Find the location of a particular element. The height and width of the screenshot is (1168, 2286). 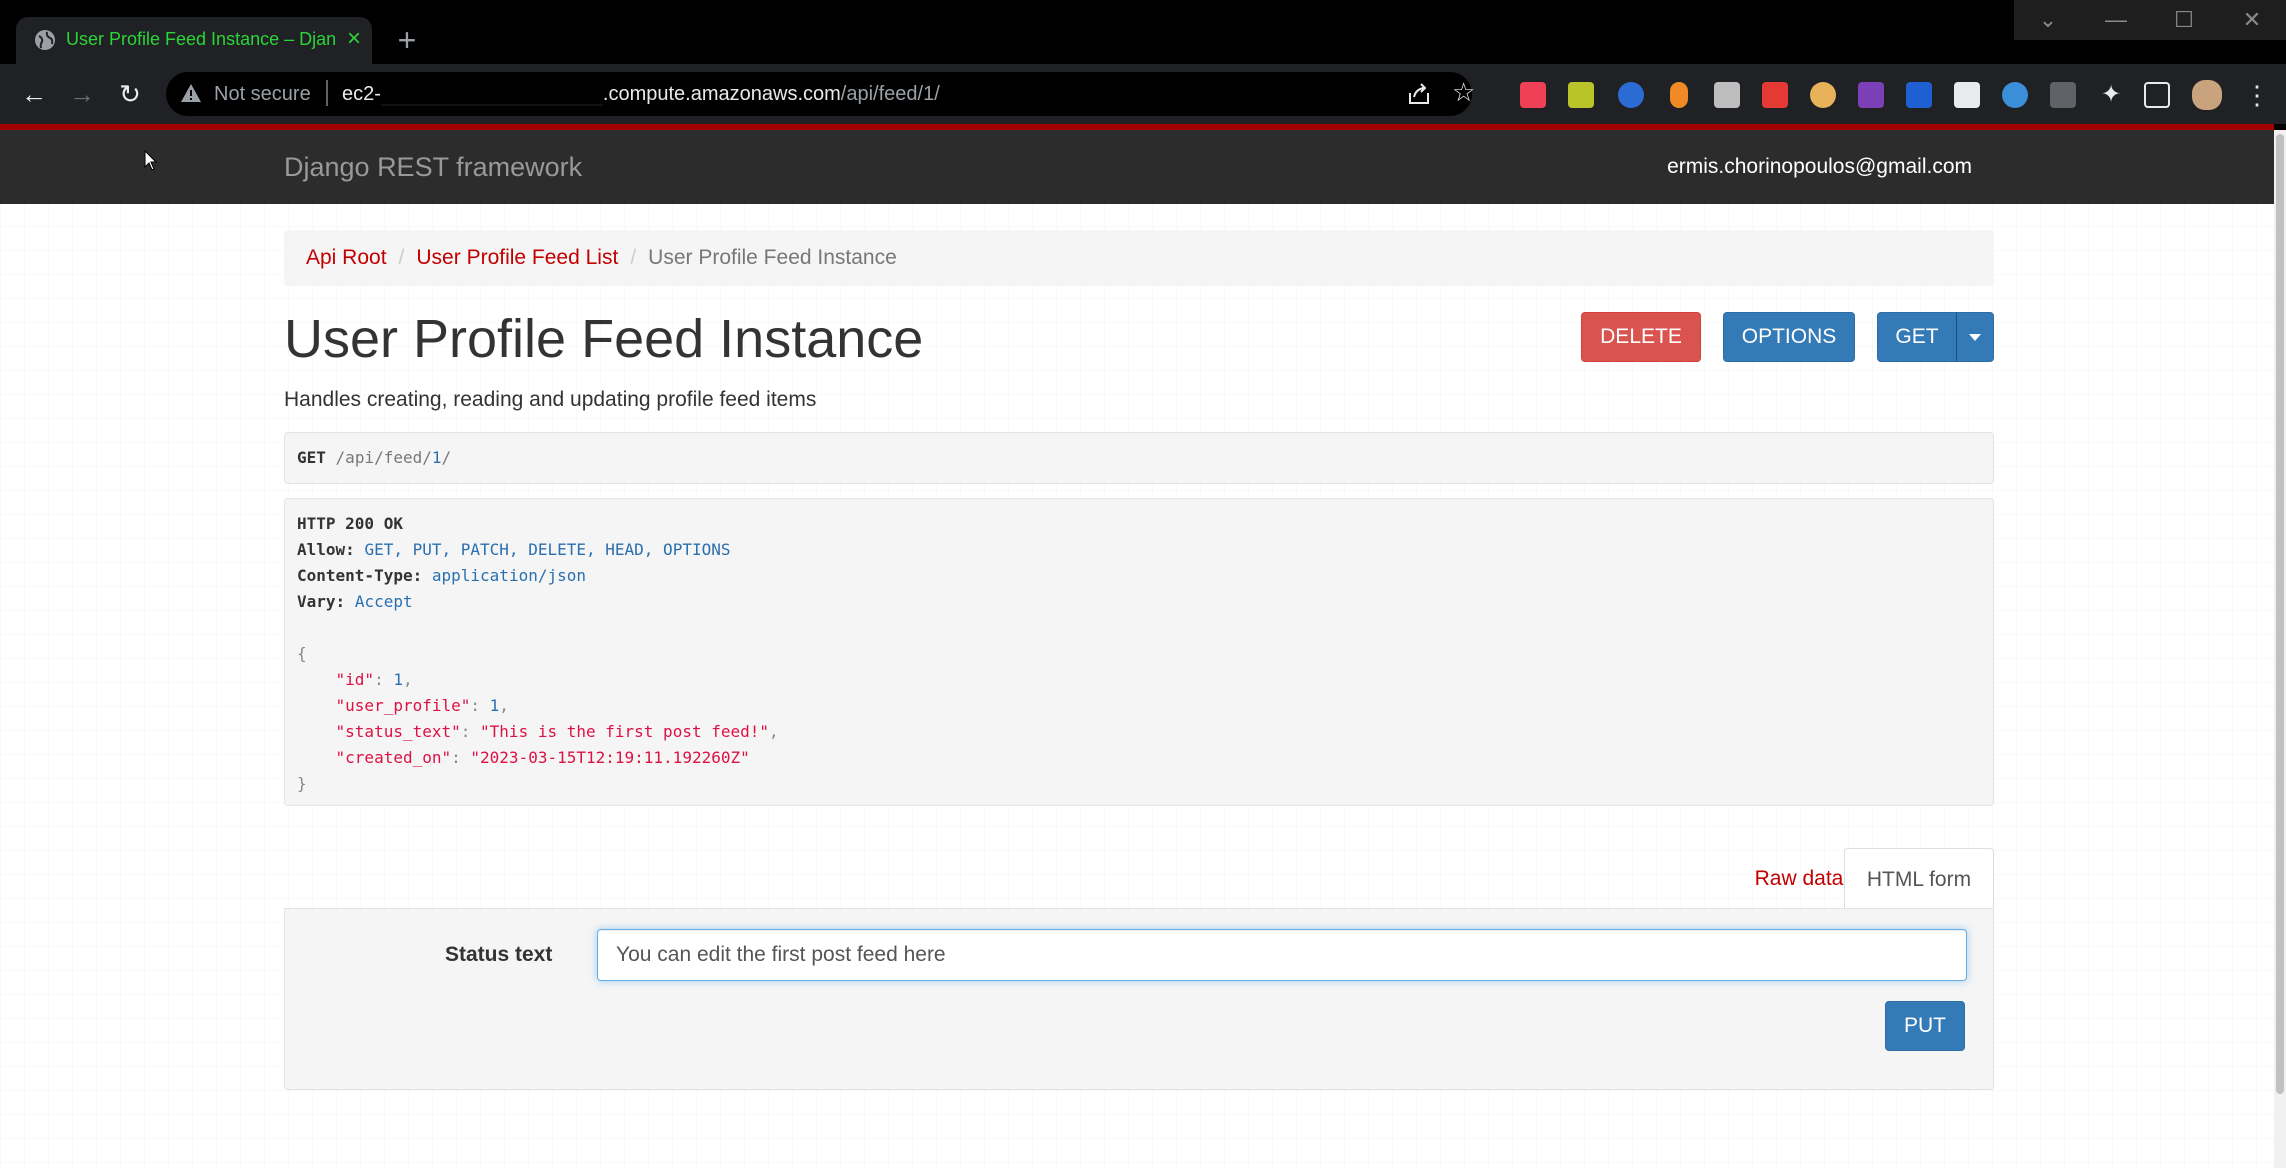

get-format-dropdown is located at coordinates (1975, 337).